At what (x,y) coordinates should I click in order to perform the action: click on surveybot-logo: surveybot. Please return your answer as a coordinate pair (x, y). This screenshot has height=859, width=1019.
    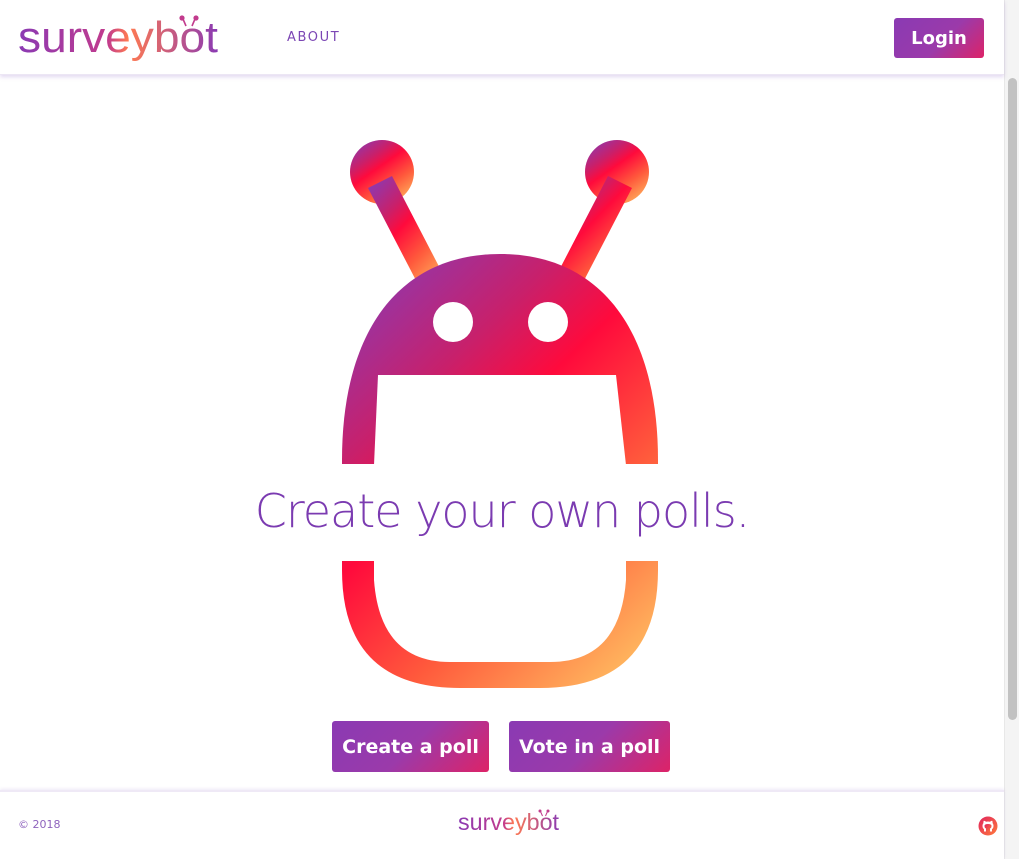
    Looking at the image, I should click on (120, 39).